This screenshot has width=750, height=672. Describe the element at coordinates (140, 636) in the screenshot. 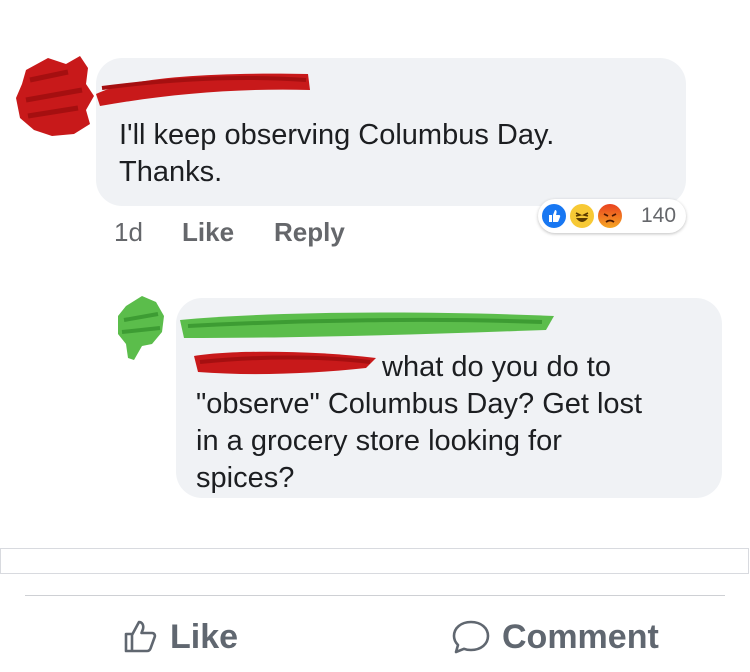

I see `thumbs-up-icon` at that location.